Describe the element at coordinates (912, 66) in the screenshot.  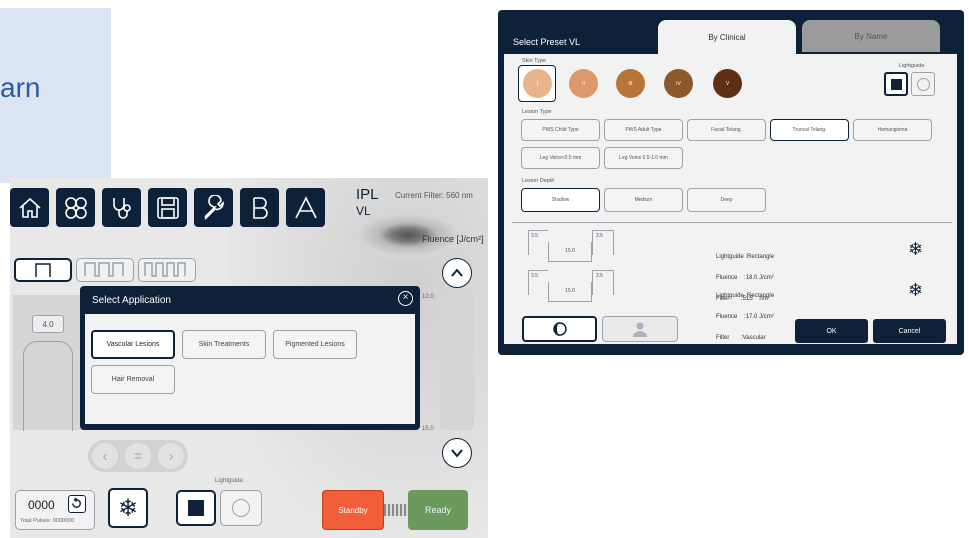
I see `lightguide-label: Lightguide` at that location.